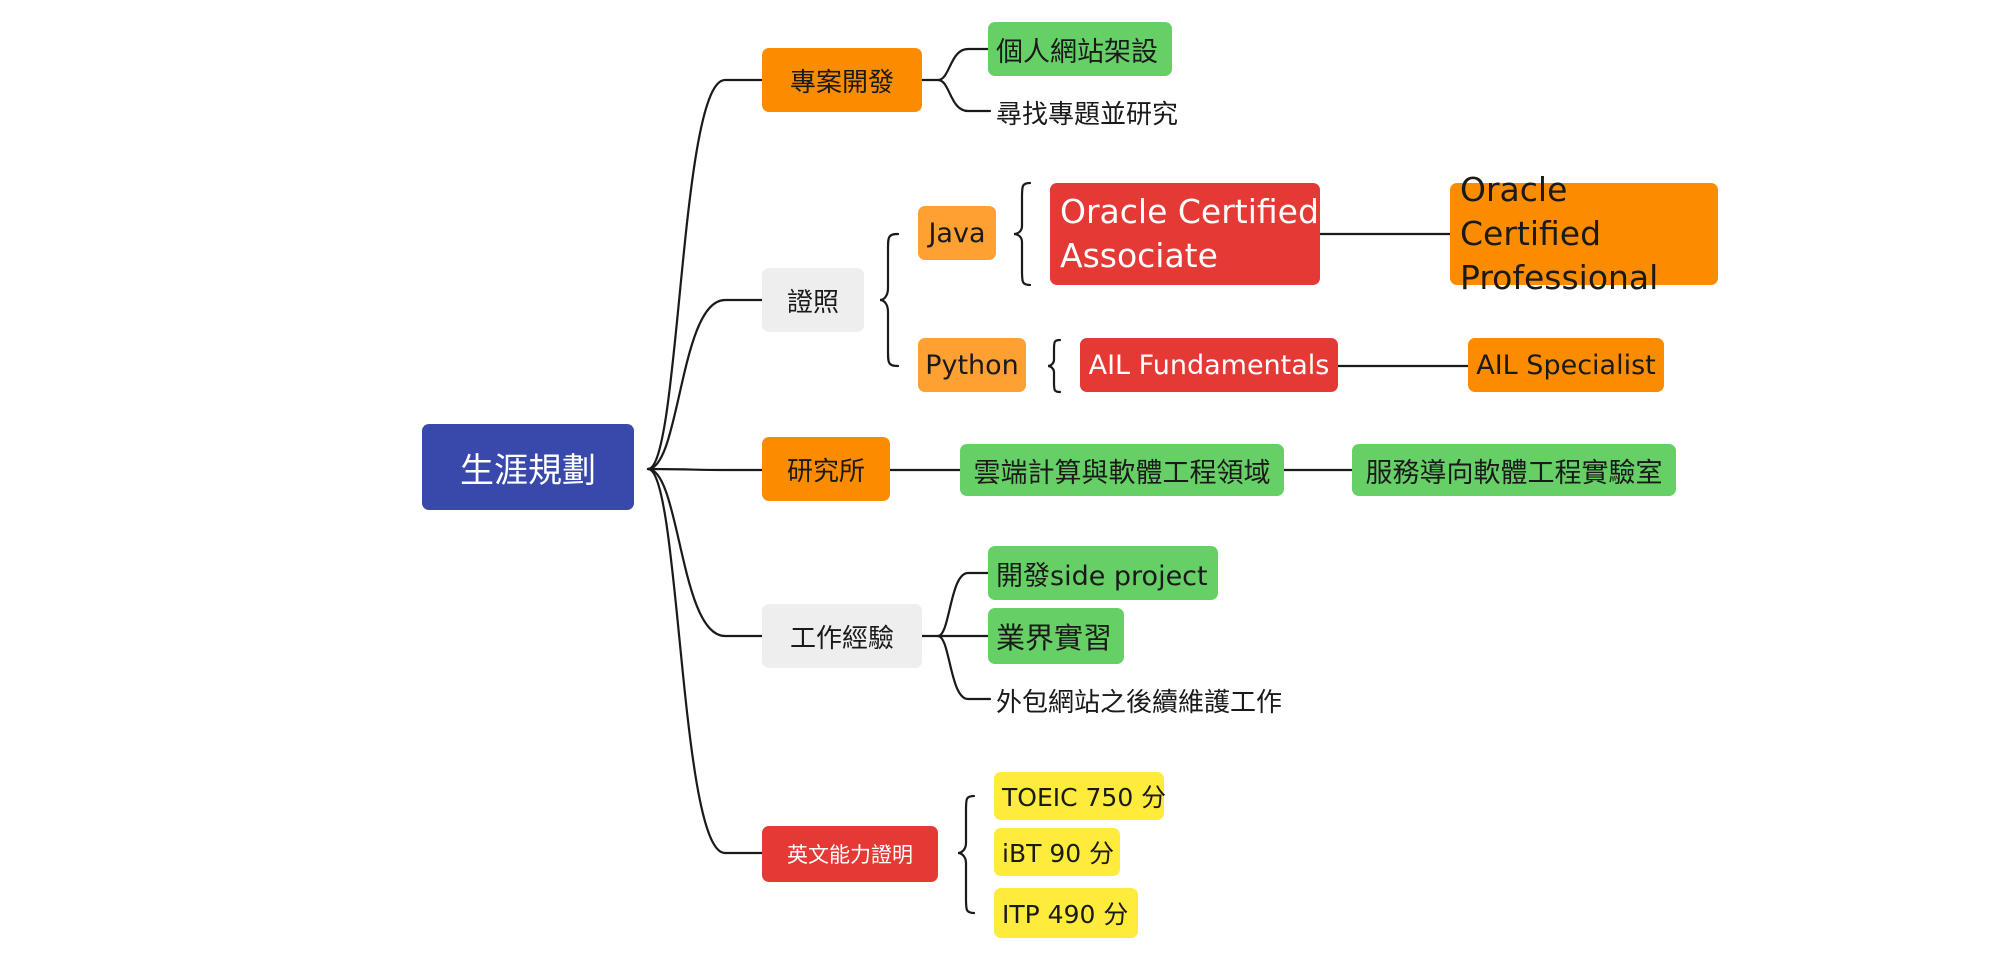  Describe the element at coordinates (705, 384) in the screenshot. I see `link-root-certs` at that location.